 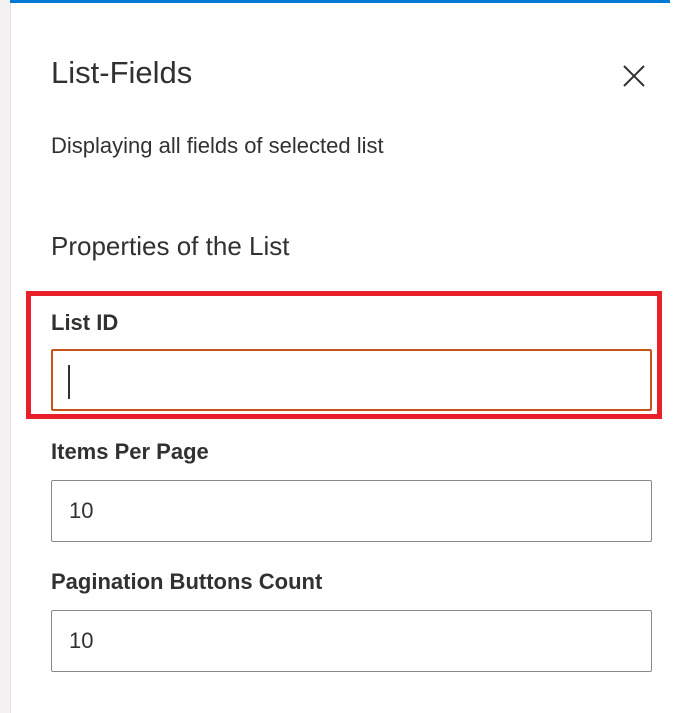 What do you see at coordinates (351, 641) in the screenshot?
I see `pagination-buttons-count-input` at bounding box center [351, 641].